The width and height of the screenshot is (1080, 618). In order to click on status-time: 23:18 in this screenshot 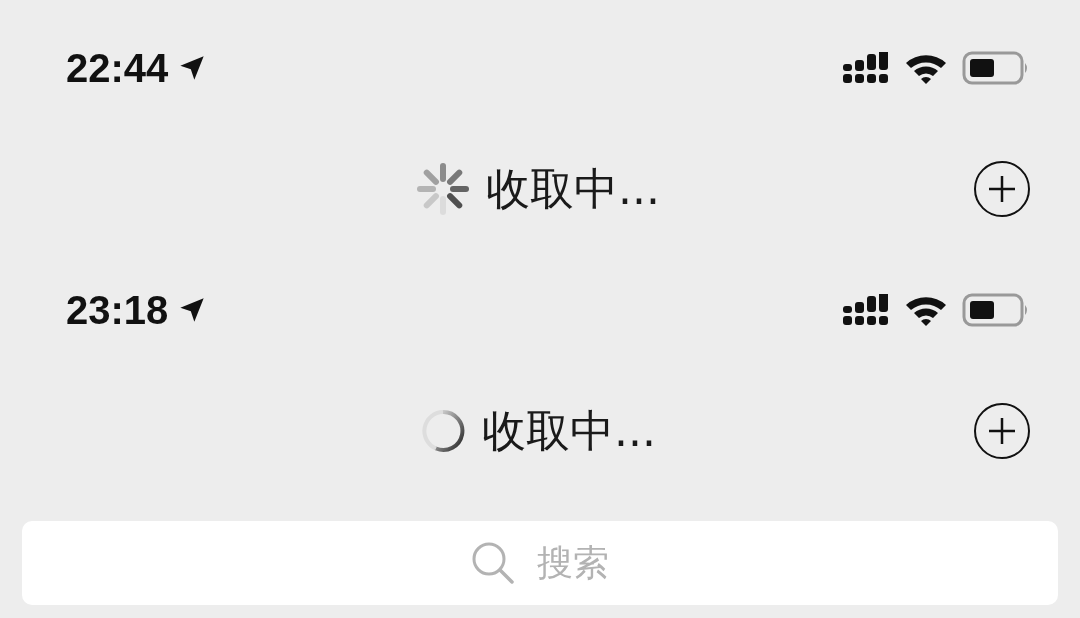, I will do `click(117, 310)`.